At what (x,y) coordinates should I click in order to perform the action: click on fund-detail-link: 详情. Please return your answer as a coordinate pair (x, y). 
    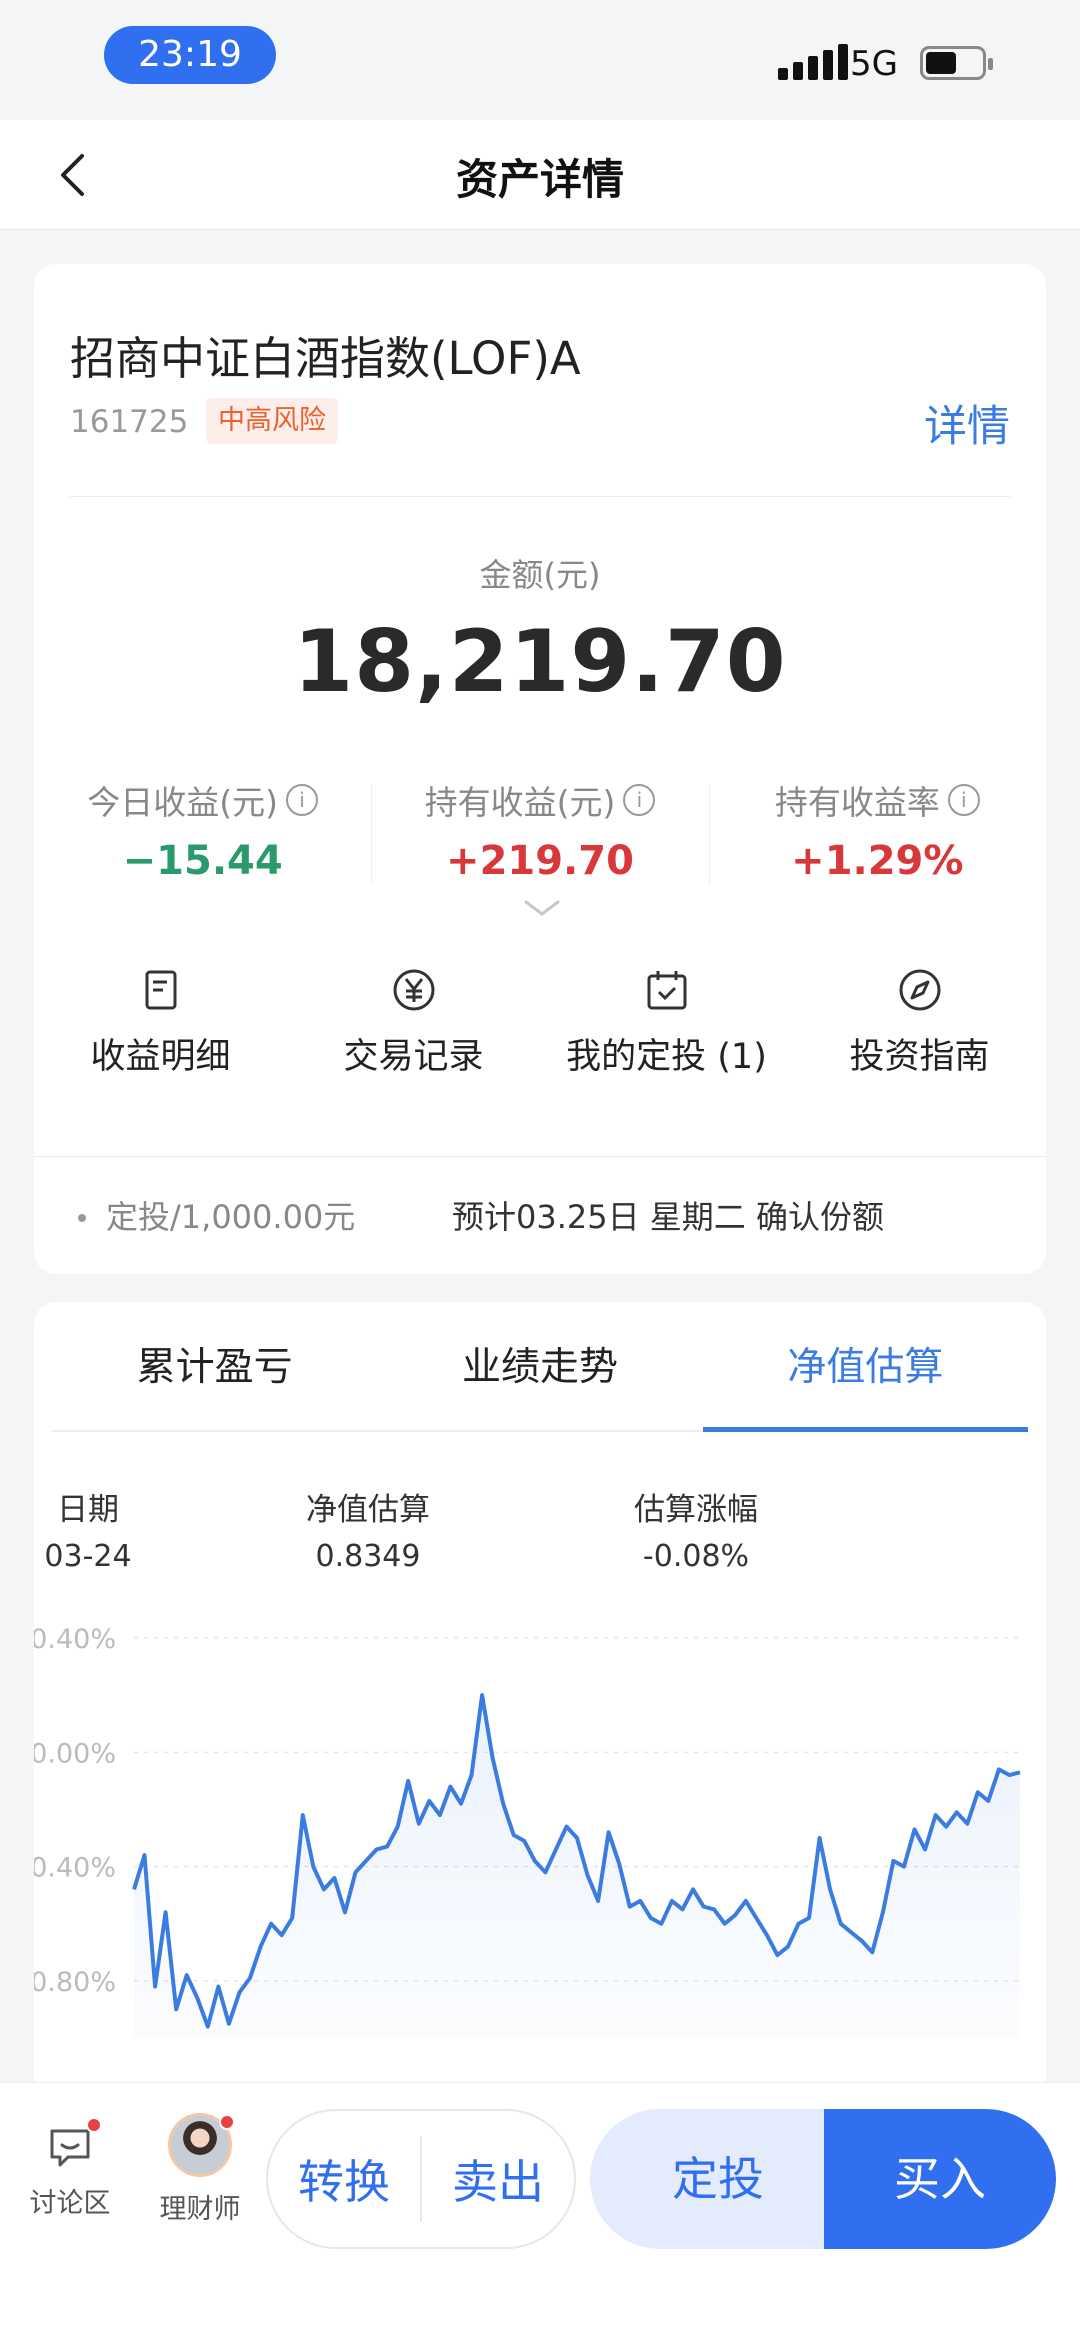
    Looking at the image, I should click on (967, 423).